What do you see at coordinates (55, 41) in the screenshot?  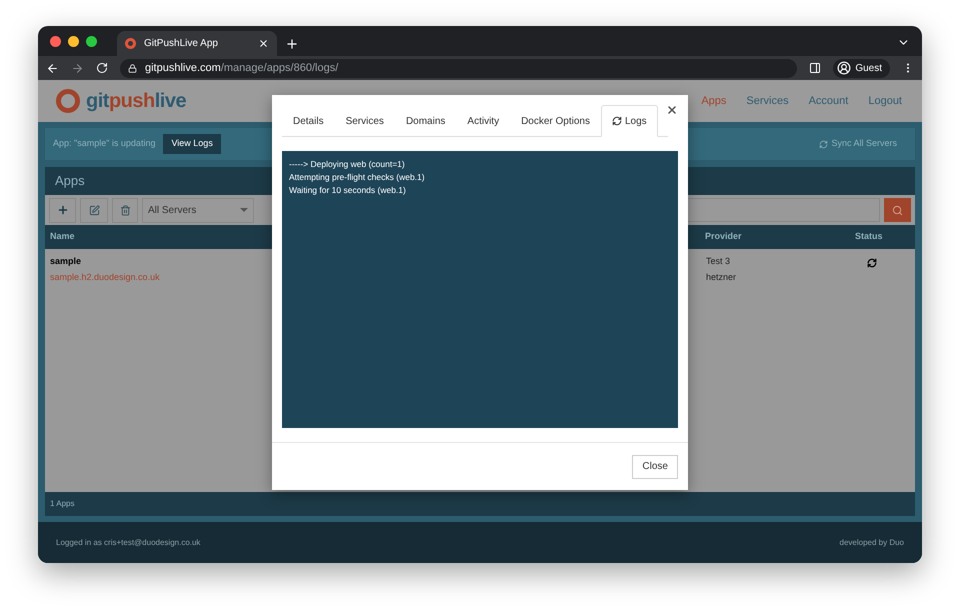 I see `close-window-icon` at bounding box center [55, 41].